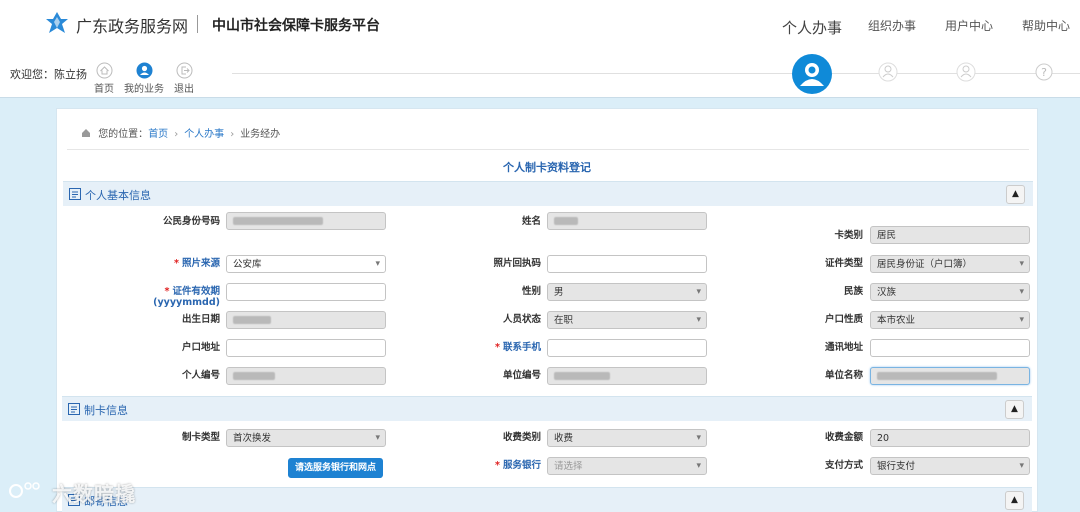 The image size is (1080, 512). Describe the element at coordinates (200, 375) in the screenshot. I see `label-person-number: 个人编号` at that location.